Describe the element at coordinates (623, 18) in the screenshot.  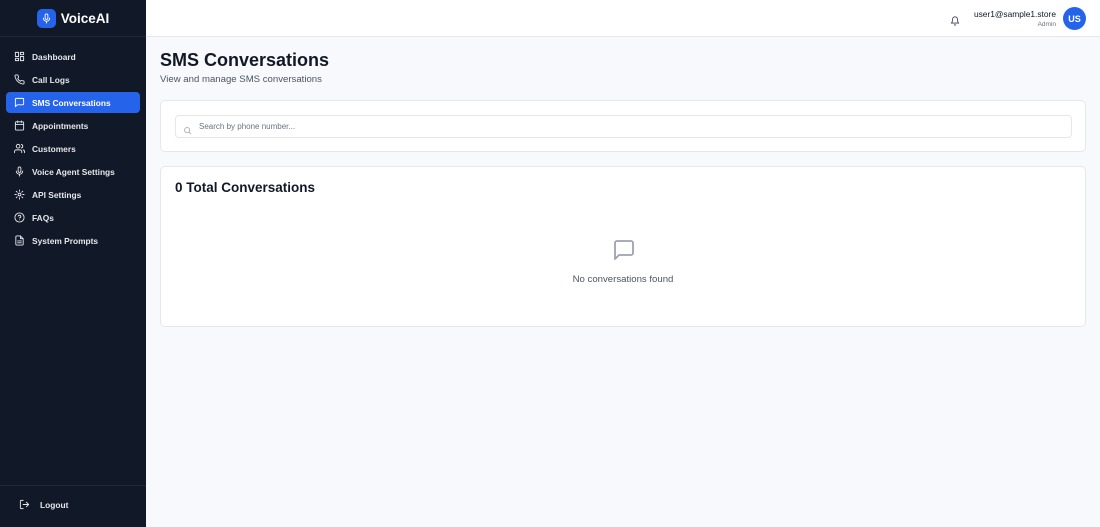
I see `top-bar: user1@sample1.store Admin US` at that location.